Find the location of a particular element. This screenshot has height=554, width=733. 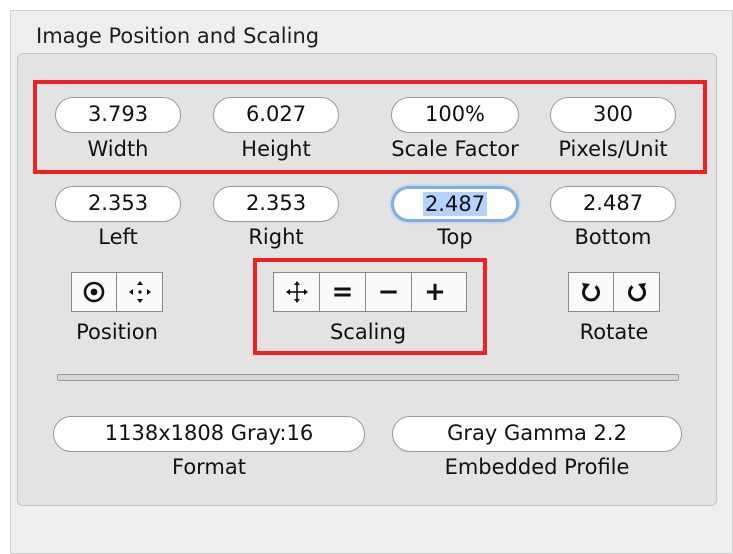

move-arrows-icon is located at coordinates (139, 292).